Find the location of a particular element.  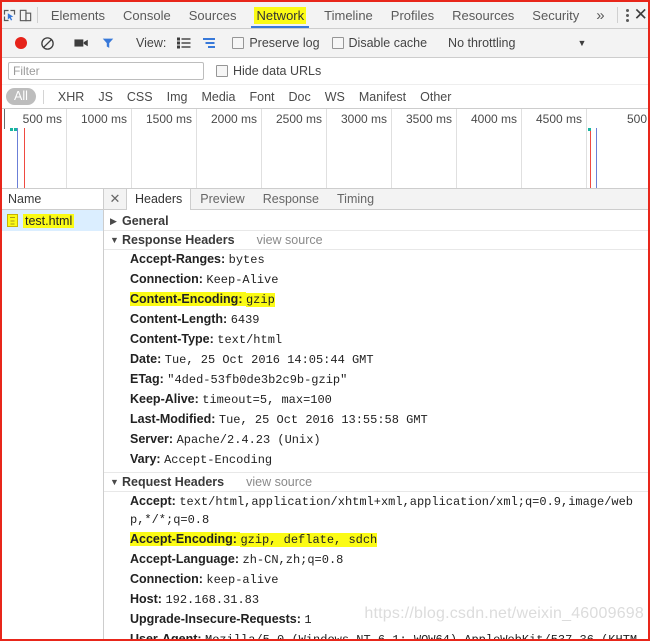

header-value: gzip is located at coordinates (260, 300).